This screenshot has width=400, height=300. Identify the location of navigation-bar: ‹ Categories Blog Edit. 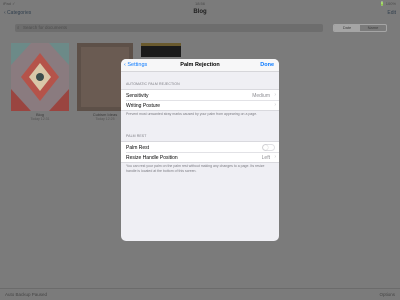
(200, 14).